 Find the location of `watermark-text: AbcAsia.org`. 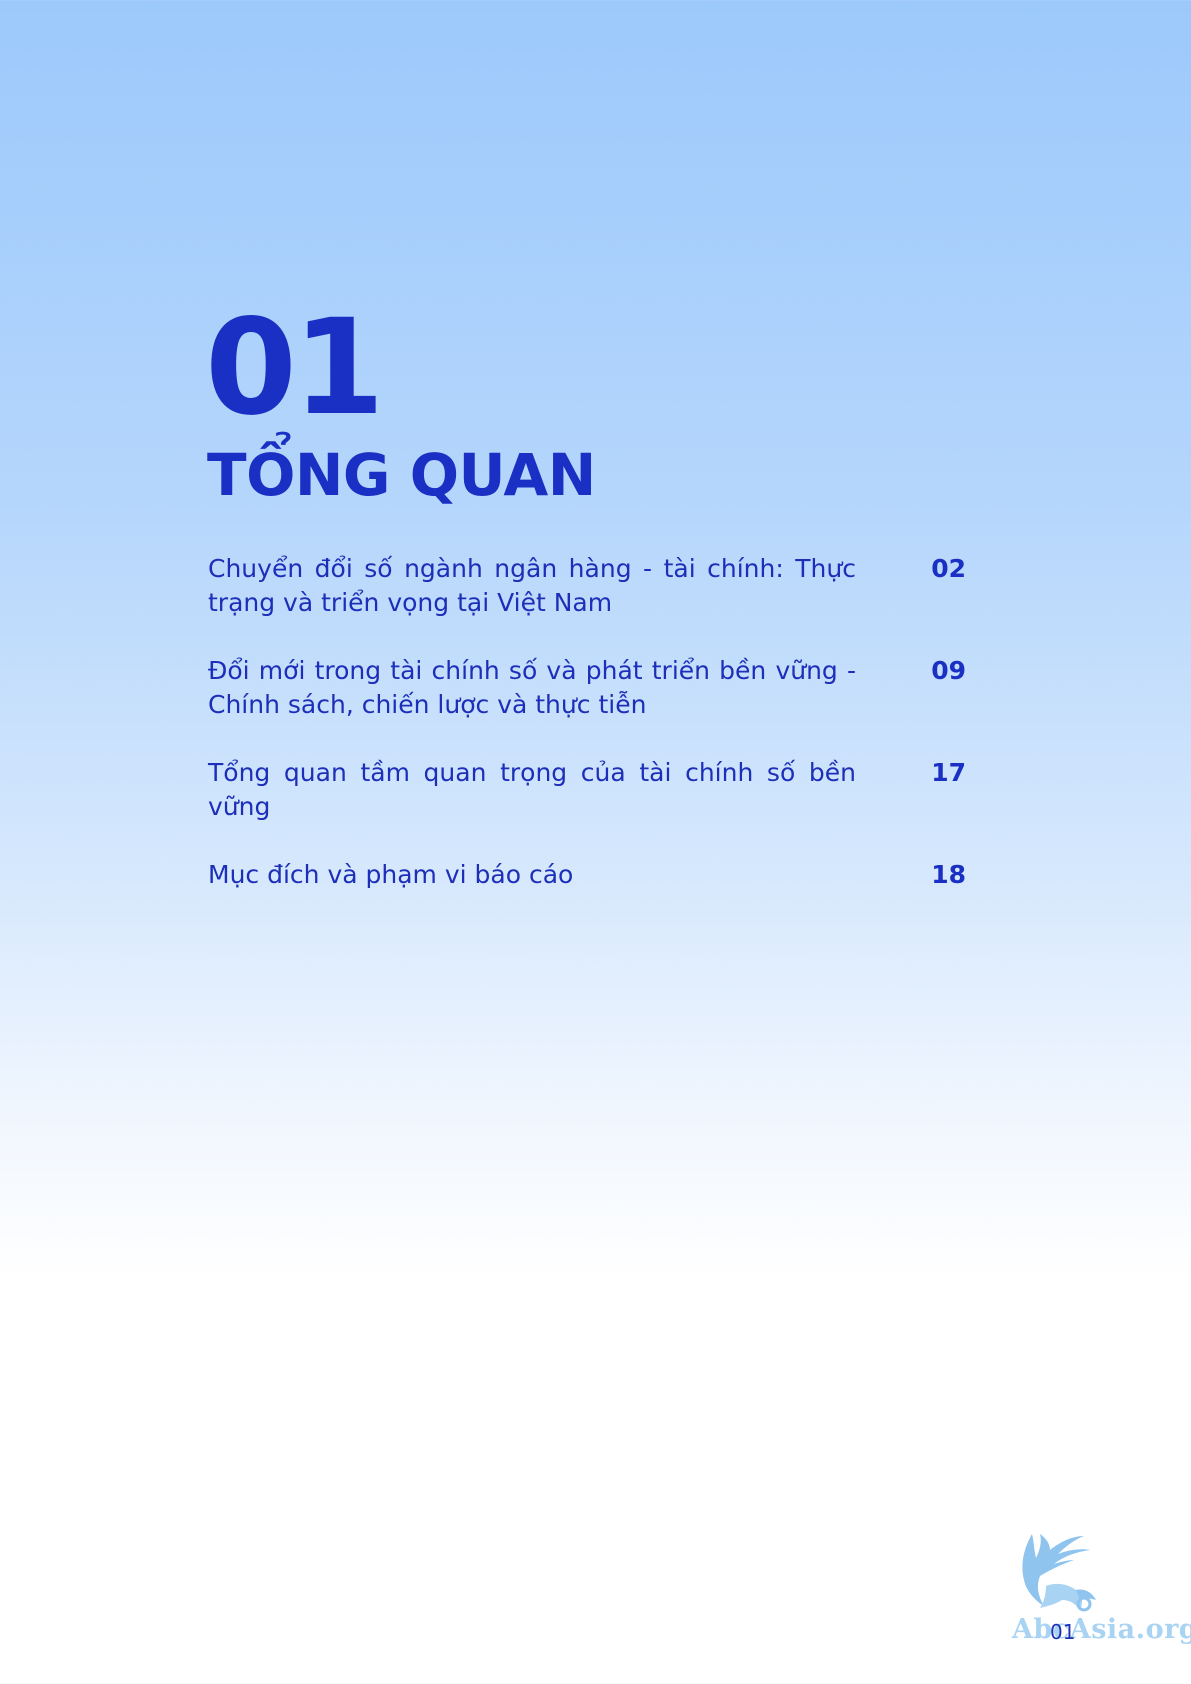

watermark-text: AbcAsia.org is located at coordinates (1101, 1629).